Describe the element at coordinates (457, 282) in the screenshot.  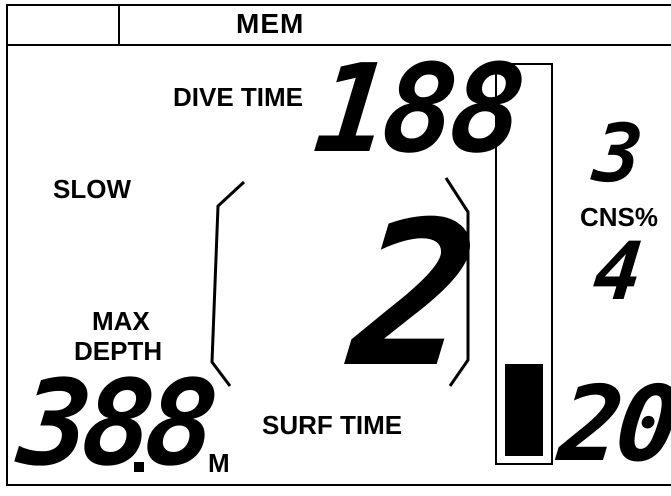
I see `right-bracket` at that location.